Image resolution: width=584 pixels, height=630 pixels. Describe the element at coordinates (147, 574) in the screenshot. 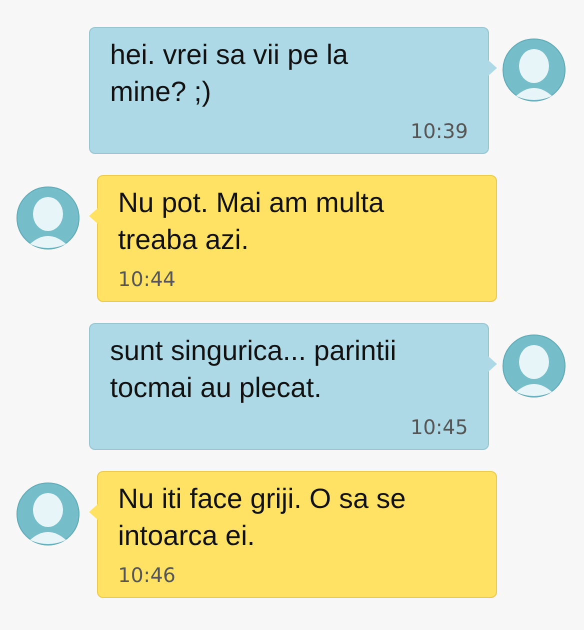

I see `message-time: 10:46` at that location.